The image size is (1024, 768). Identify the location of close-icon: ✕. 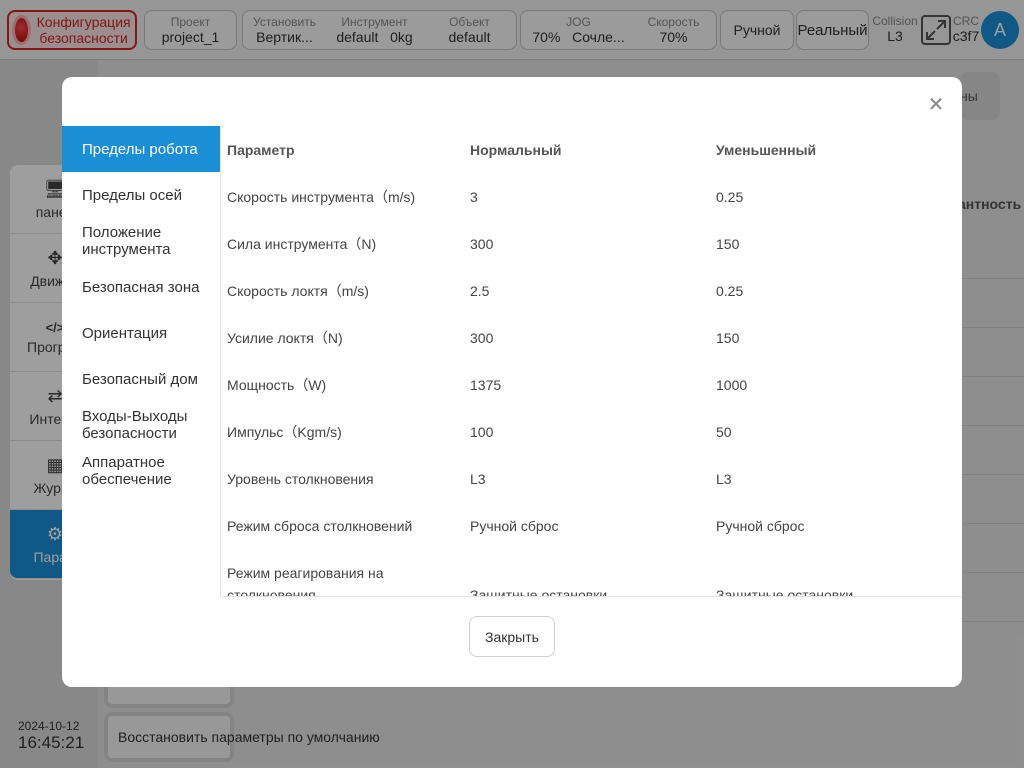
(936, 105).